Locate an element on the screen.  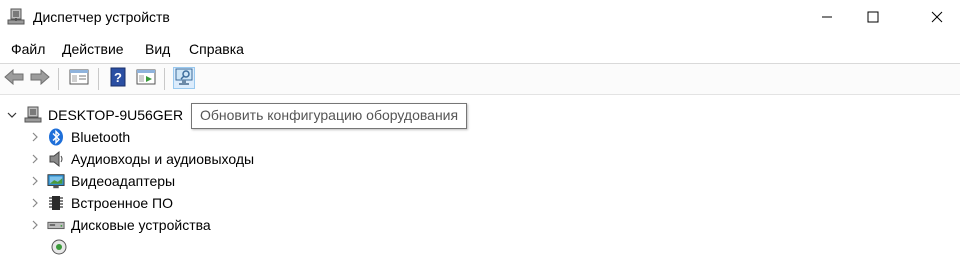
close-button is located at coordinates (937, 17).